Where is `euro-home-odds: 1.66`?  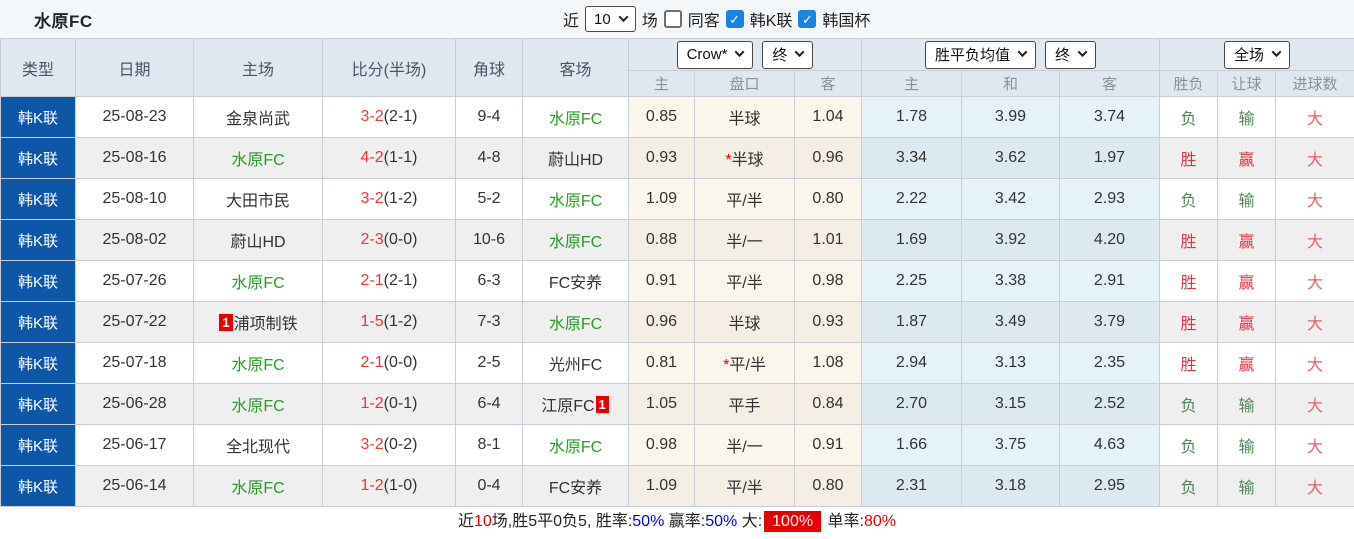 euro-home-odds: 1.66 is located at coordinates (912, 445).